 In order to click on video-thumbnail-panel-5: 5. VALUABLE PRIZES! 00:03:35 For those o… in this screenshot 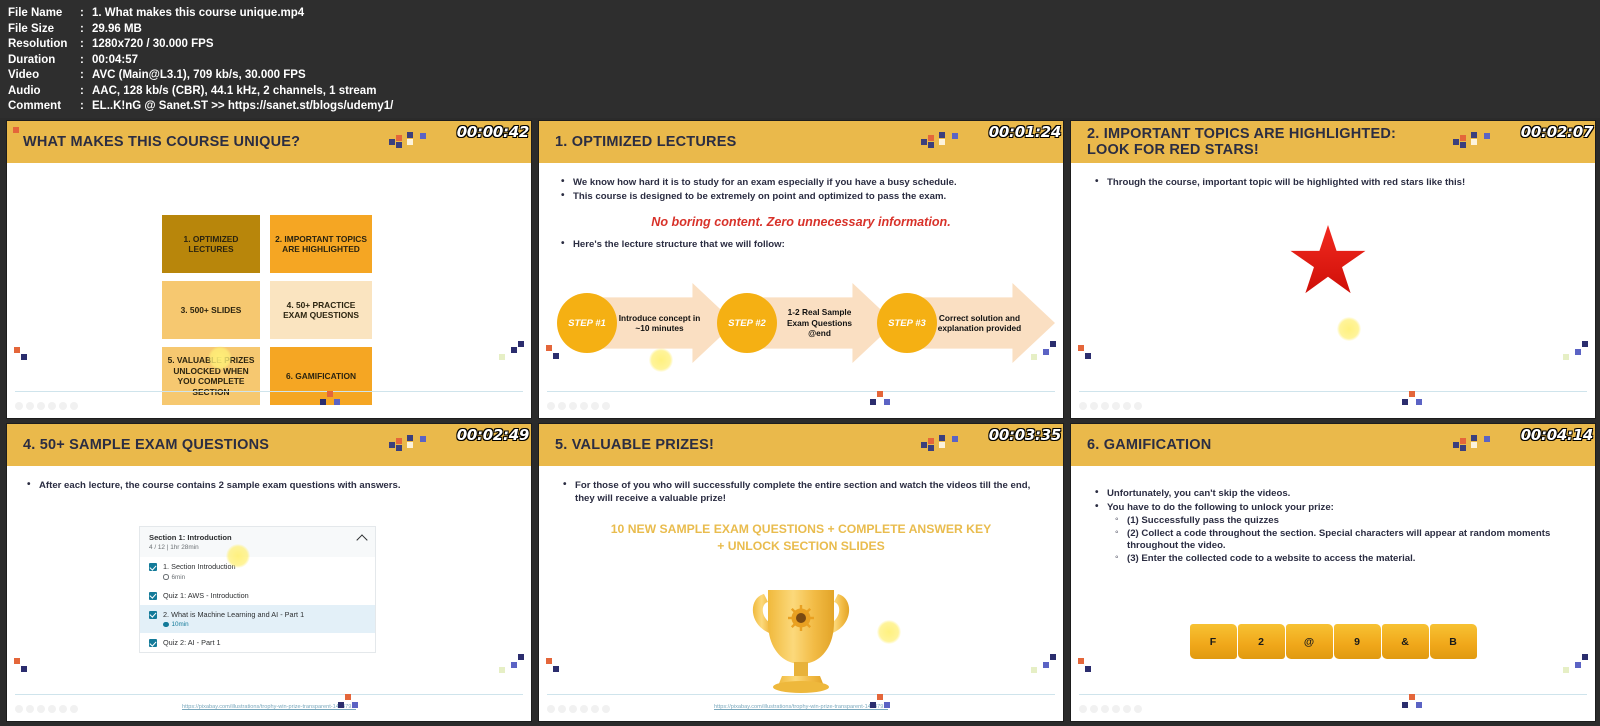, I will do `click(801, 572)`.